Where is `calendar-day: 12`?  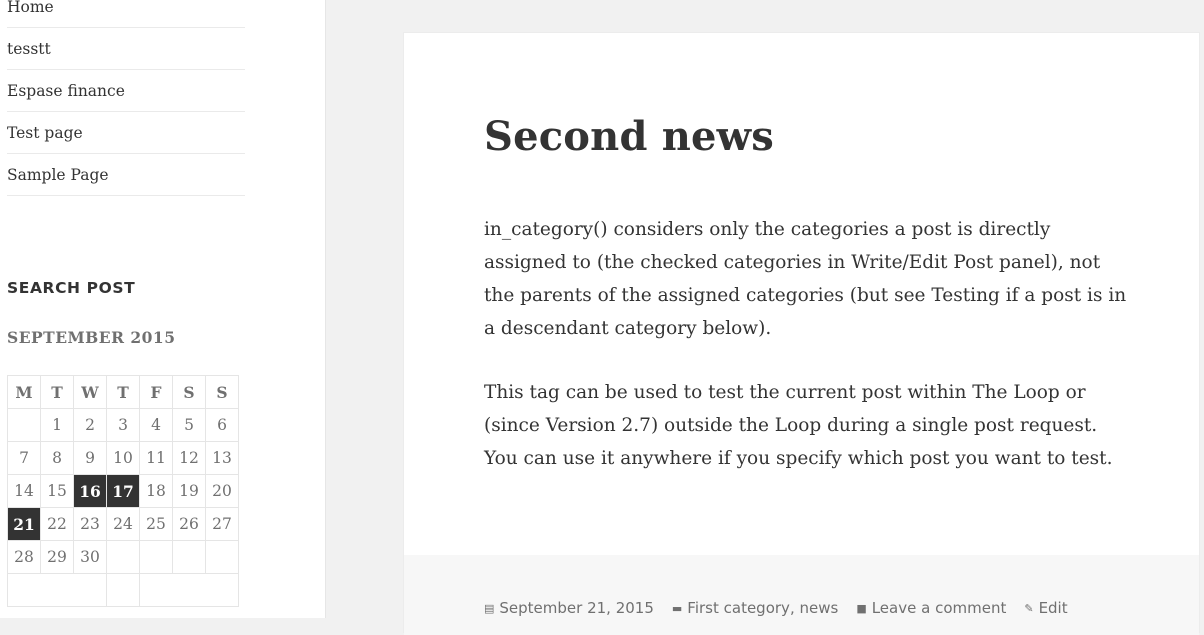
calendar-day: 12 is located at coordinates (189, 458).